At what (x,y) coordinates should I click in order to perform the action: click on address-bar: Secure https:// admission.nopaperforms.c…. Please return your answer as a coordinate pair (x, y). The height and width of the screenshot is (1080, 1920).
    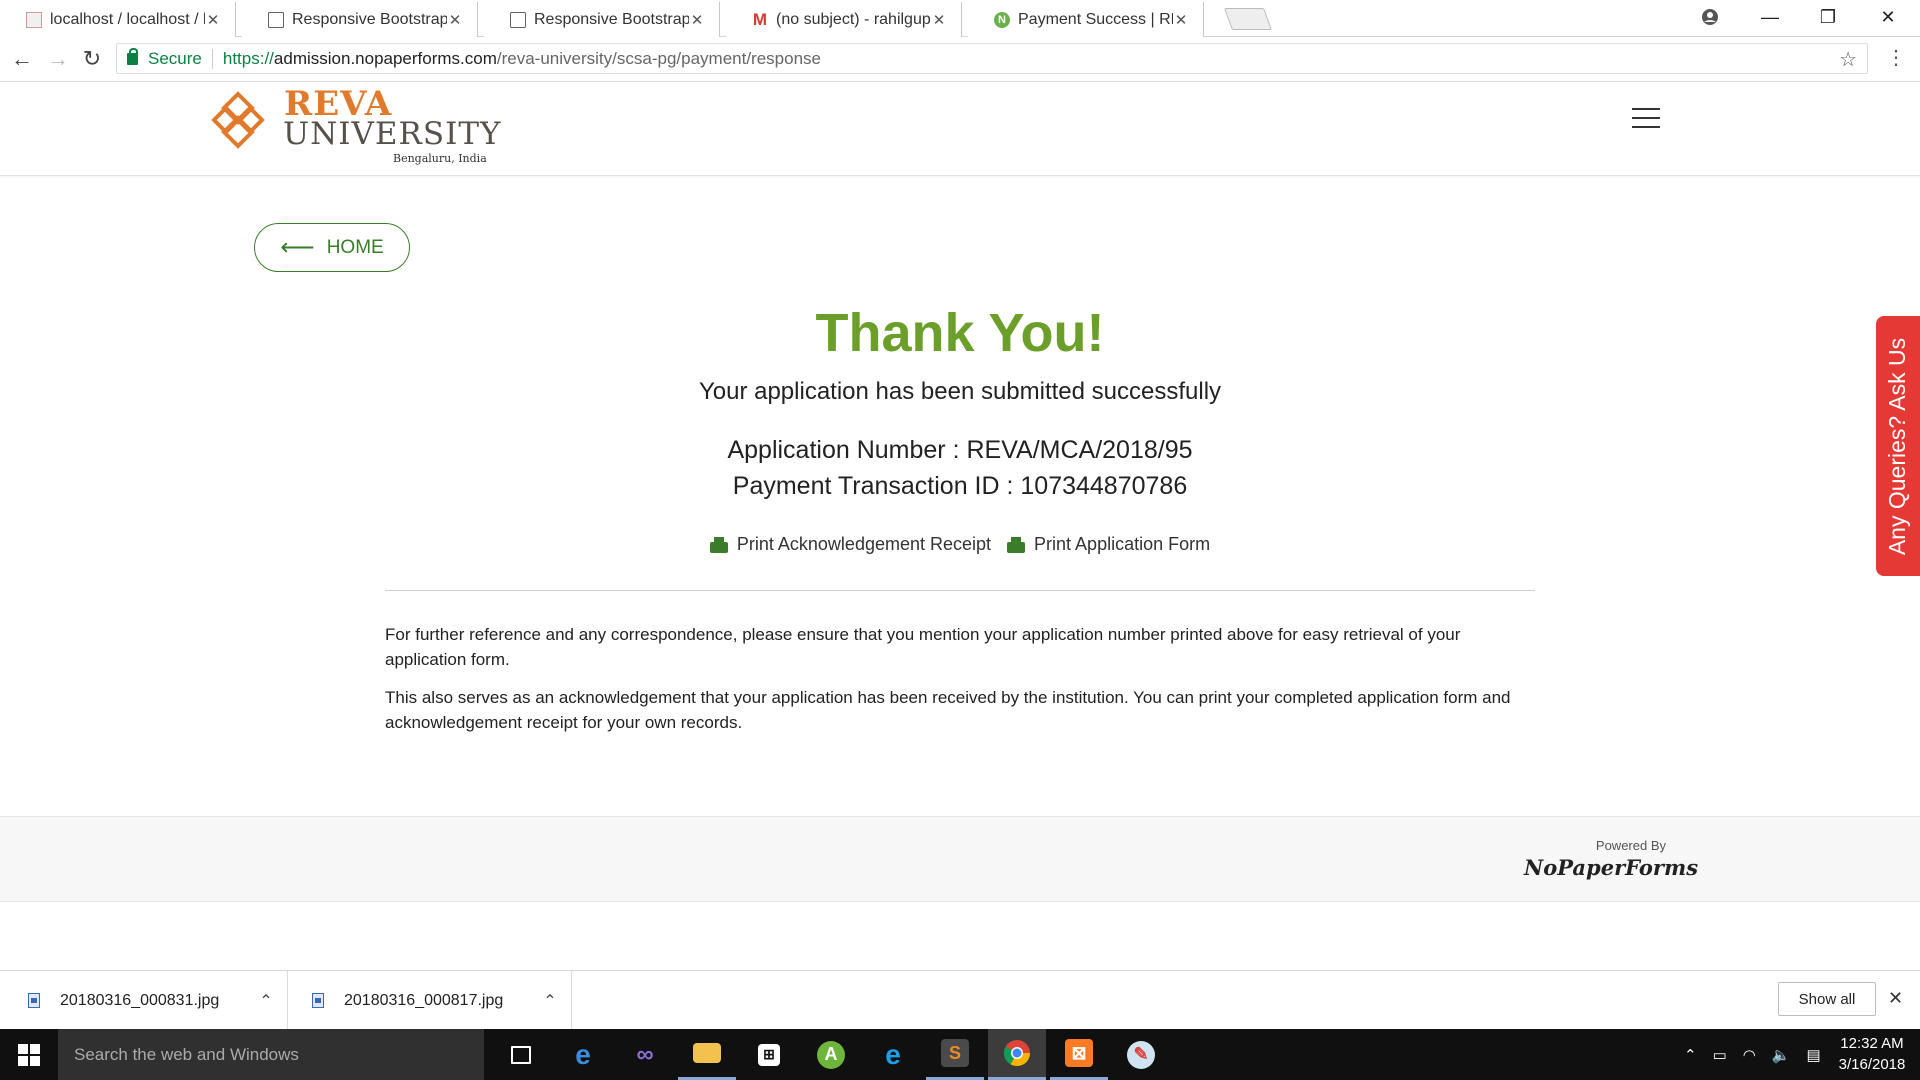
    Looking at the image, I should click on (992, 58).